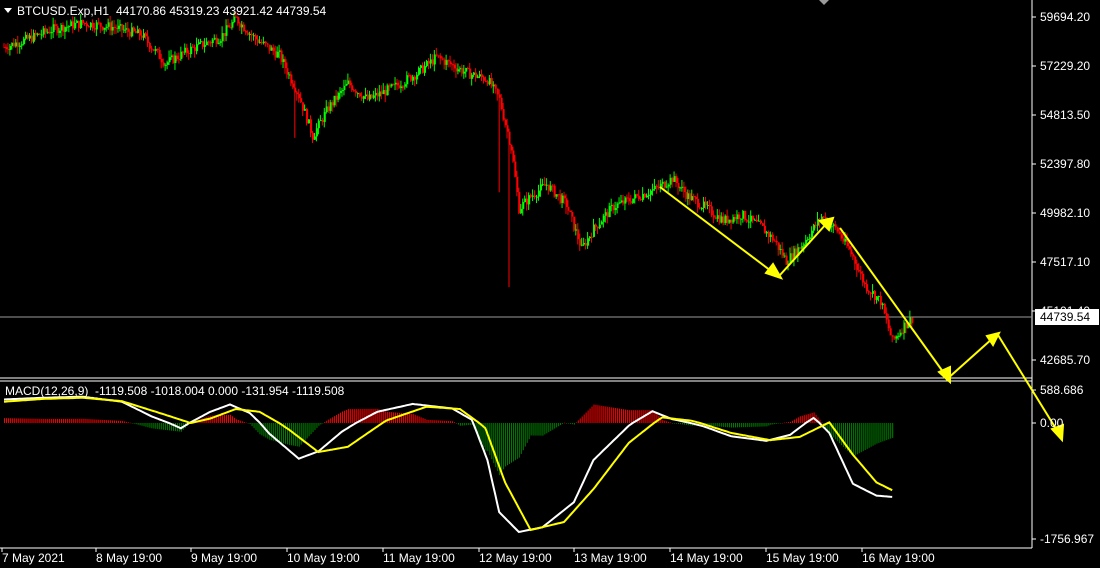  I want to click on time-tick: 8 May 19:00, so click(129, 558).